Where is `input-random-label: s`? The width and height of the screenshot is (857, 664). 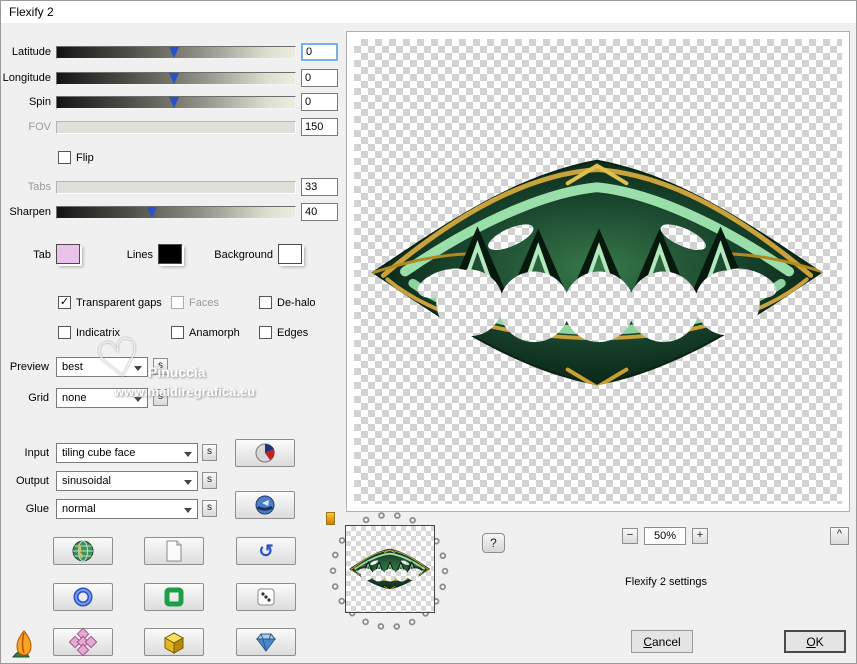
input-random-label: s is located at coordinates (209, 451).